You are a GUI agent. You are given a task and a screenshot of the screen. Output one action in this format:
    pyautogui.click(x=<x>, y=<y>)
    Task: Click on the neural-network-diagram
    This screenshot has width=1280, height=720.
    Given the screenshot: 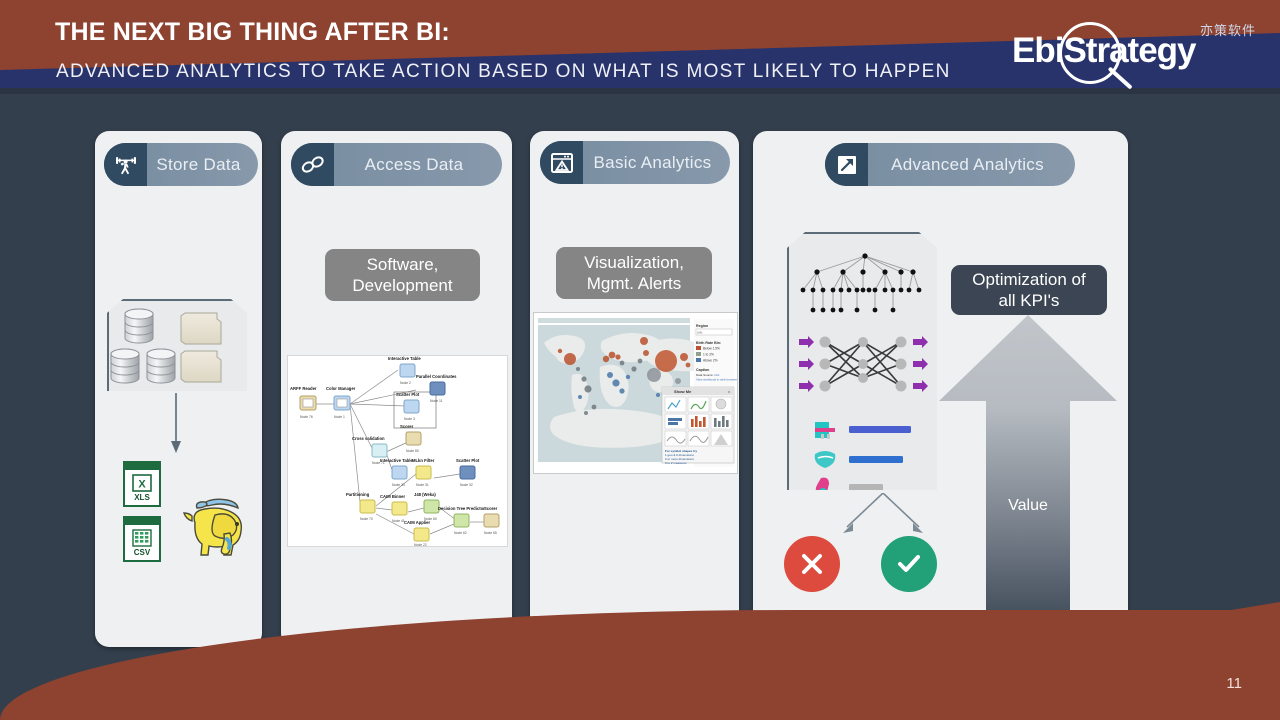 What is the action you would take?
    pyautogui.click(x=863, y=364)
    